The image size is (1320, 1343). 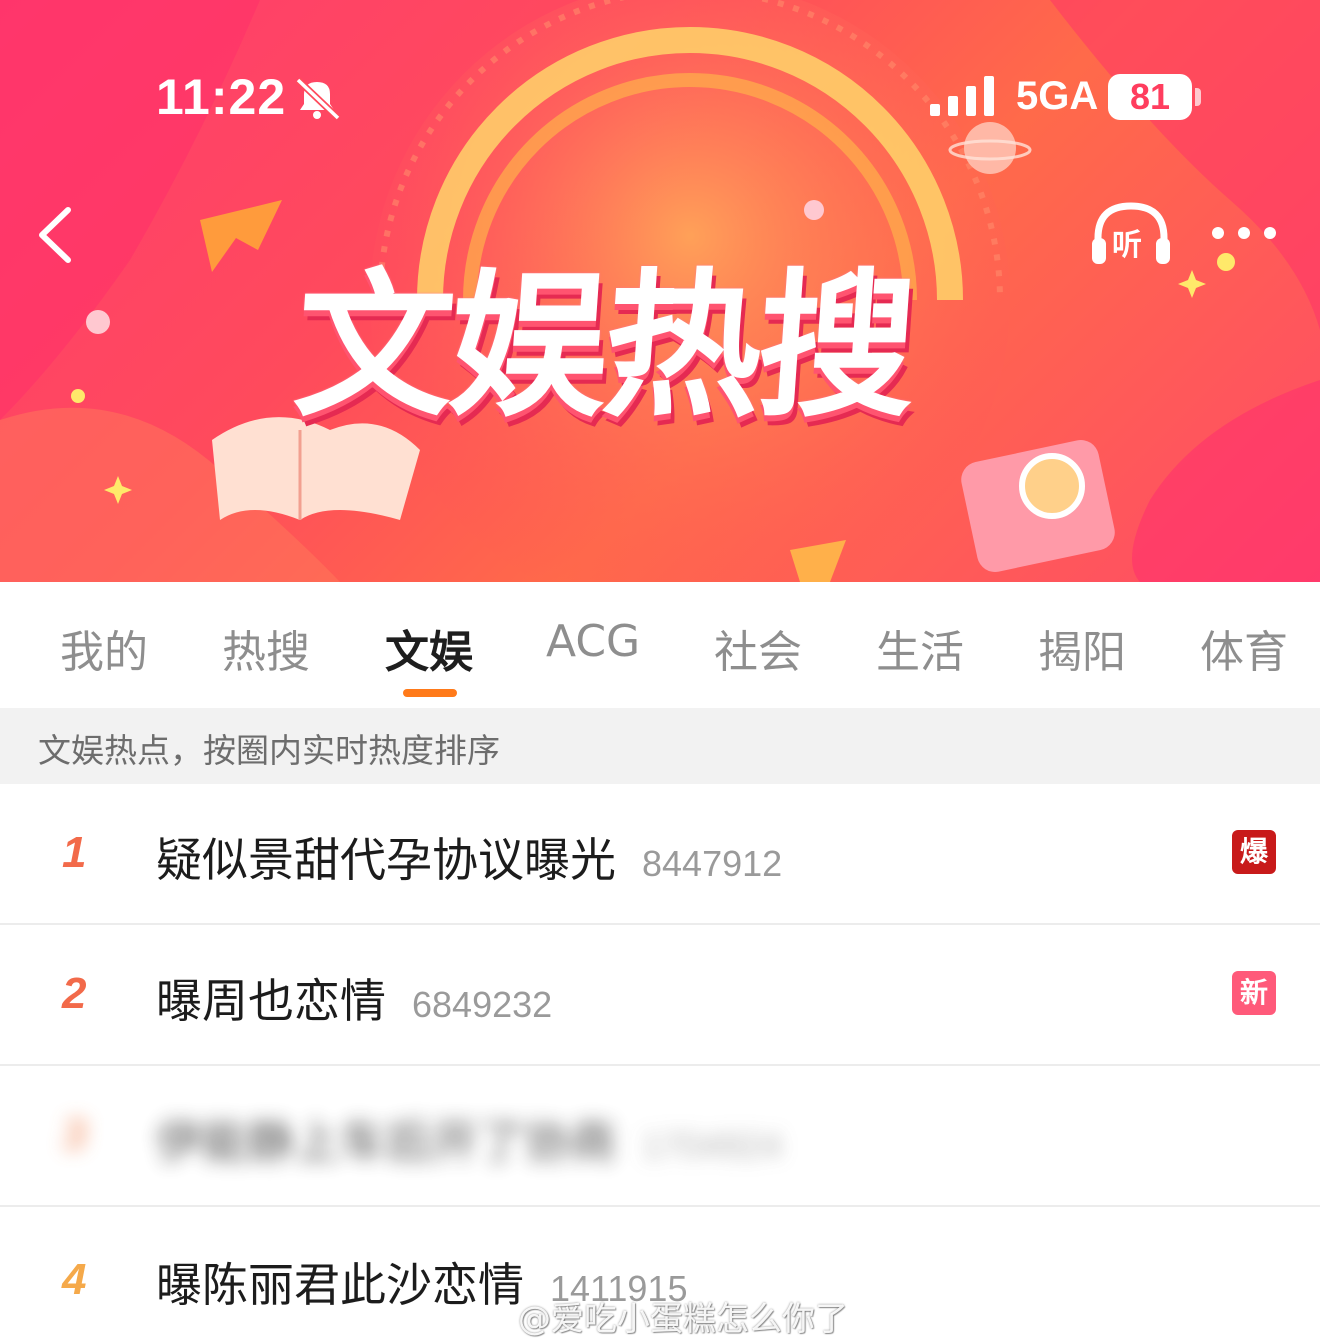 What do you see at coordinates (593, 641) in the screenshot?
I see `tab-acg: ACG` at bounding box center [593, 641].